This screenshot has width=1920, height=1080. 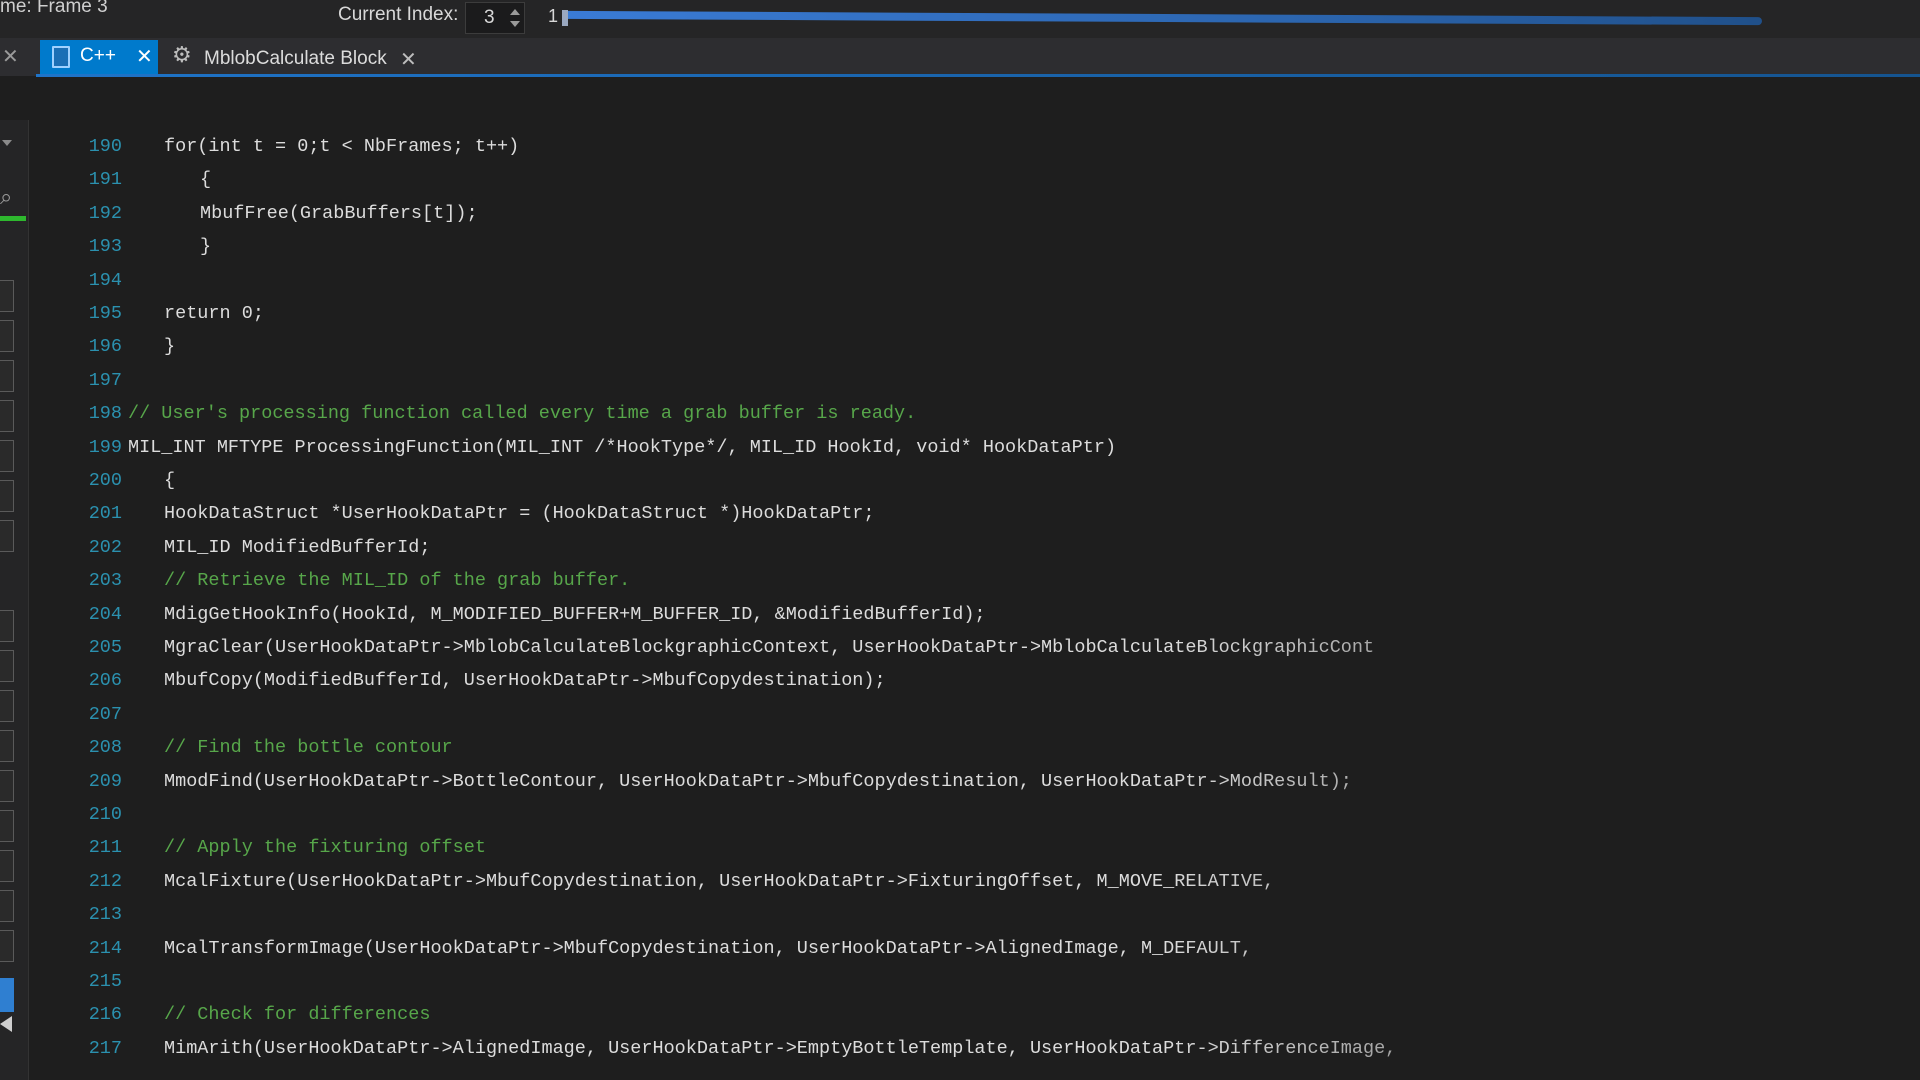 I want to click on frame-slider-handle, so click(x=565, y=18).